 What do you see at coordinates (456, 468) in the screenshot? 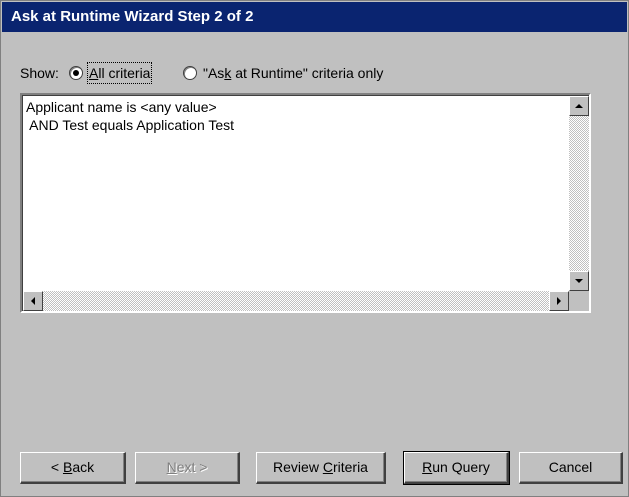
I see `run-query-button: Run Query` at bounding box center [456, 468].